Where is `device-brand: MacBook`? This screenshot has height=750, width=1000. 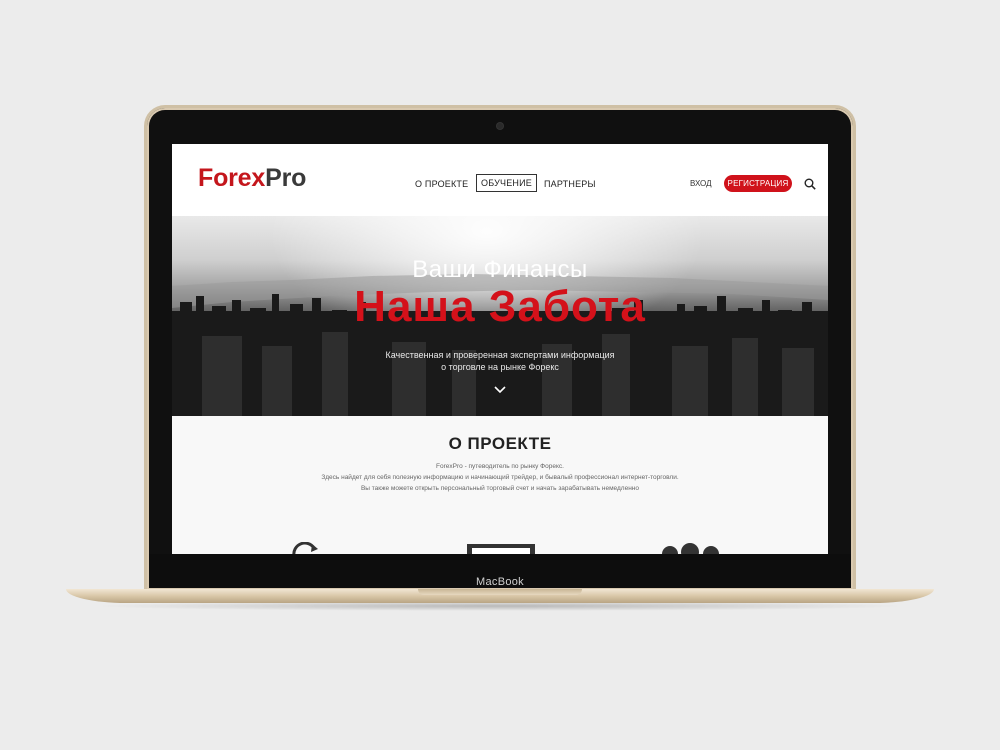 device-brand: MacBook is located at coordinates (500, 582).